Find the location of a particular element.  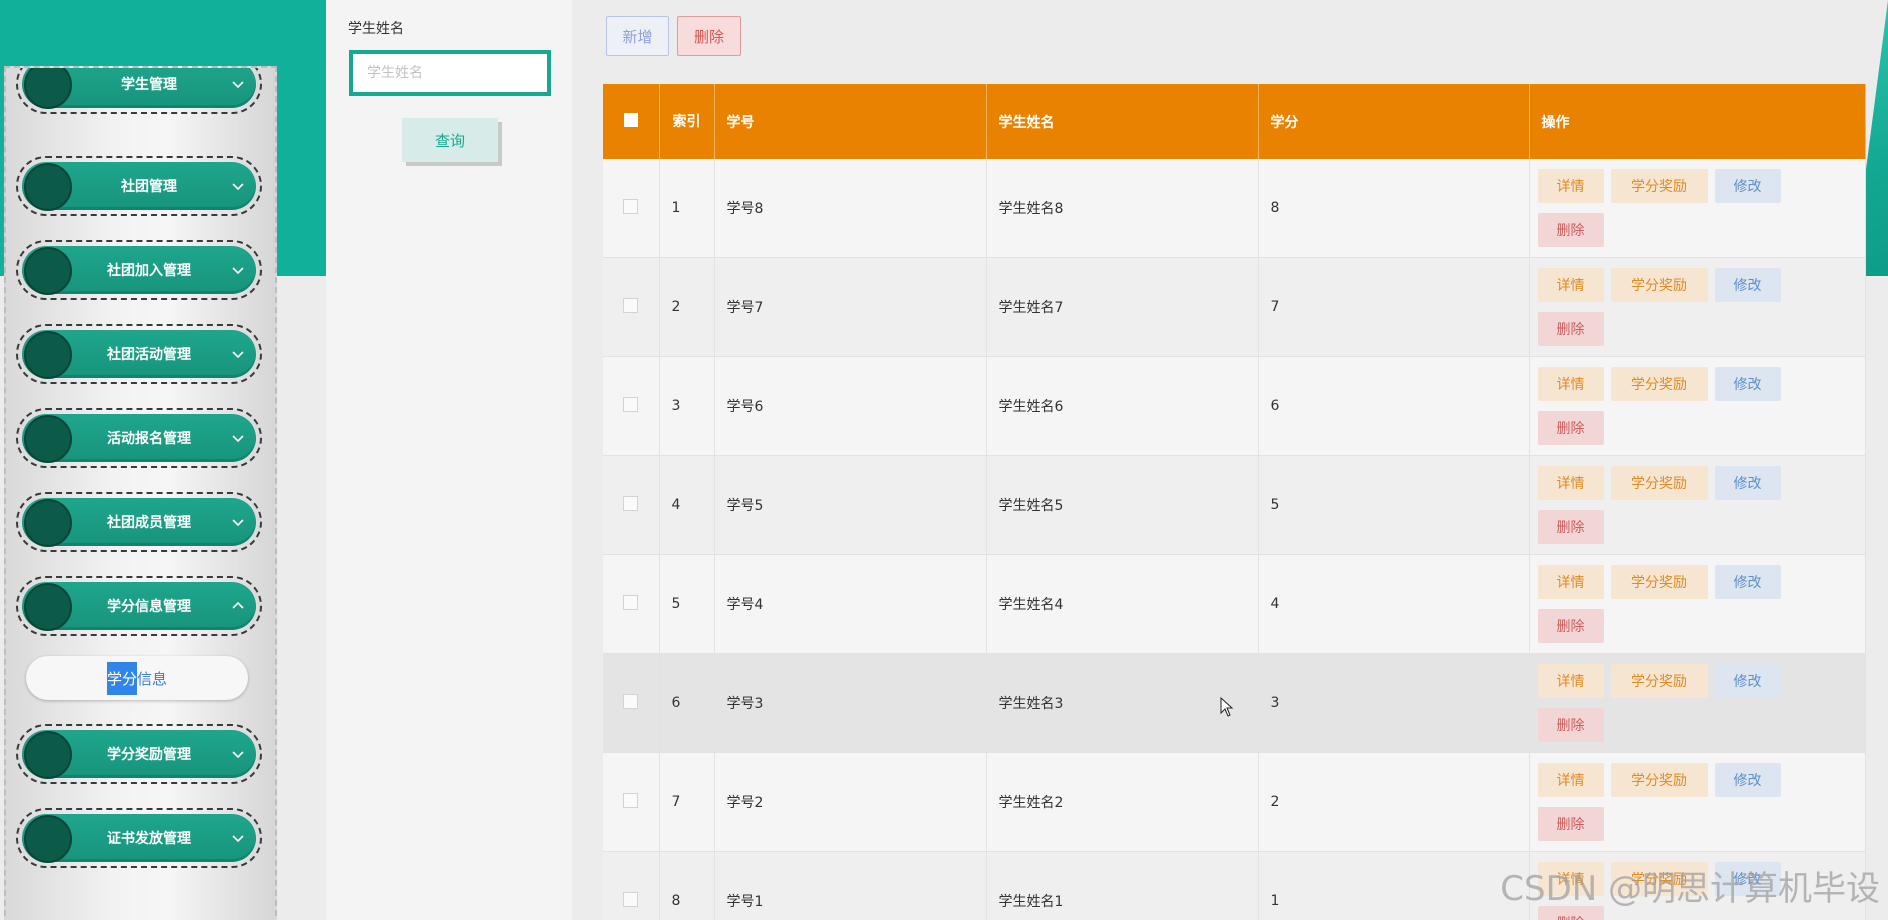

sidebar-item-label: 社团管理 is located at coordinates (149, 187).